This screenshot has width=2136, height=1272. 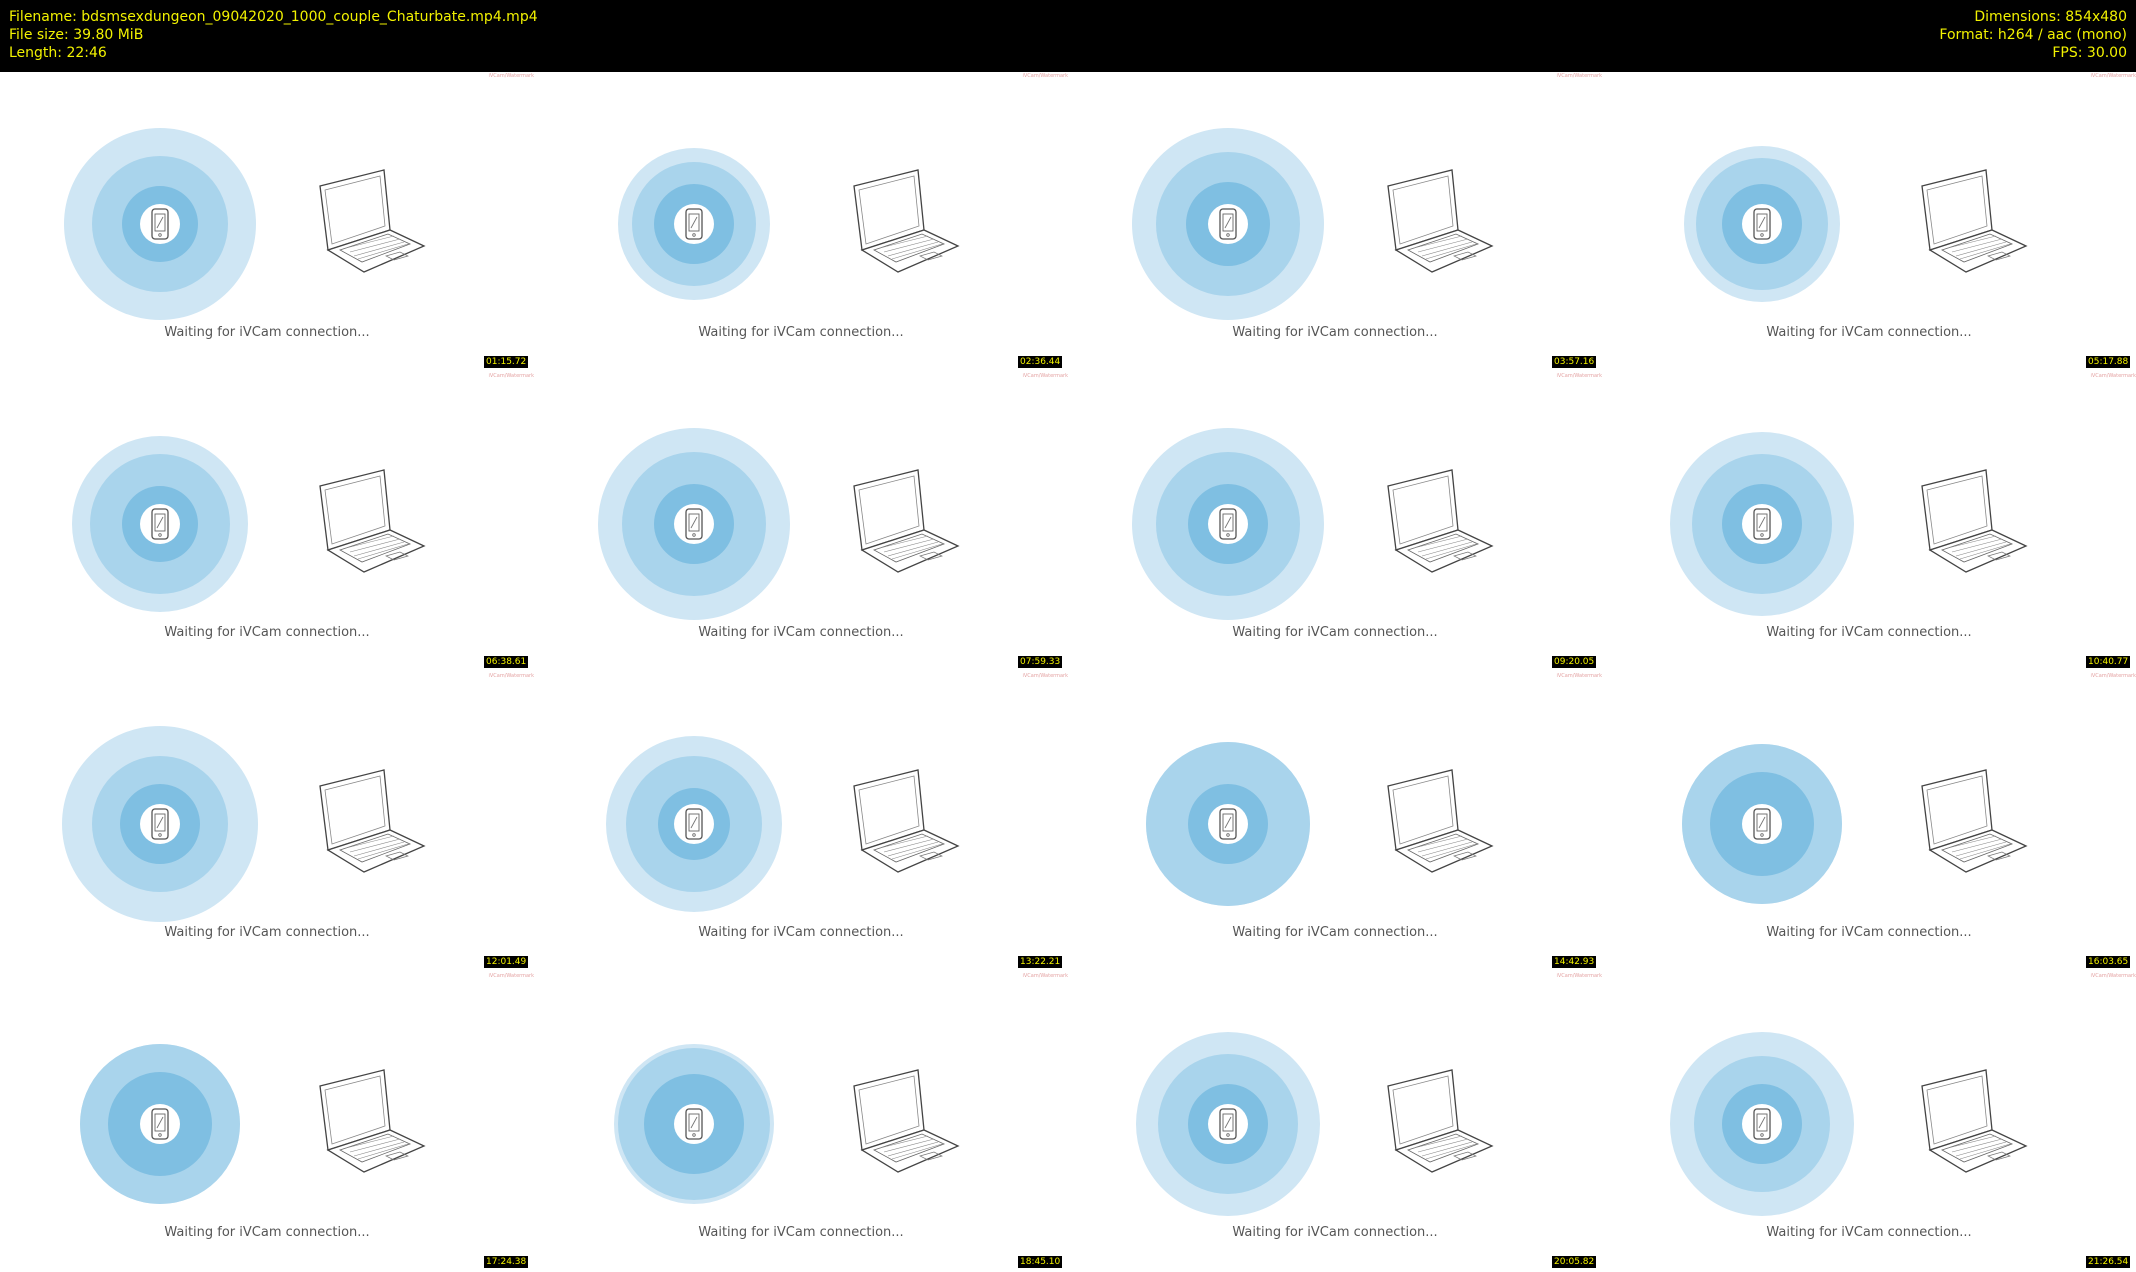 I want to click on timestamp-badge: 05:17.88, so click(x=2108, y=362).